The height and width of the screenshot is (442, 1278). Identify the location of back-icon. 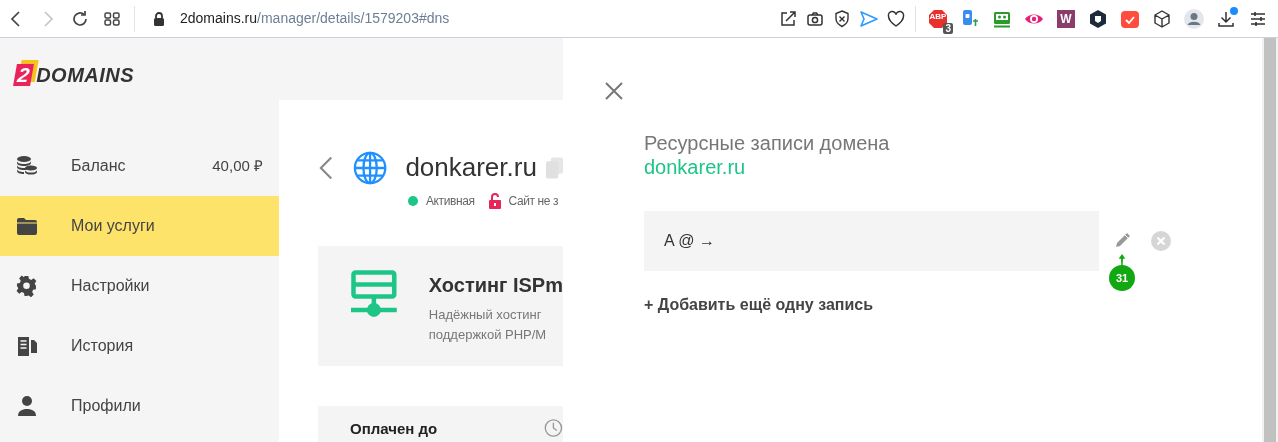
(326, 167).